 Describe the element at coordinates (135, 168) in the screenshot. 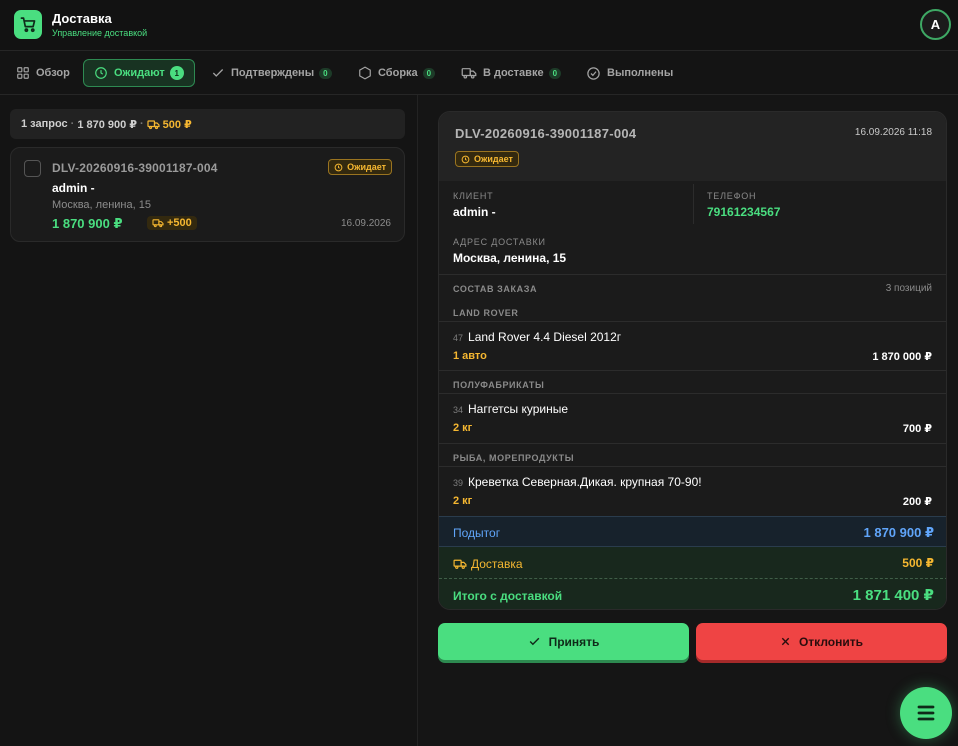

I see `order-id: DLV-20260916-39001187-004` at that location.